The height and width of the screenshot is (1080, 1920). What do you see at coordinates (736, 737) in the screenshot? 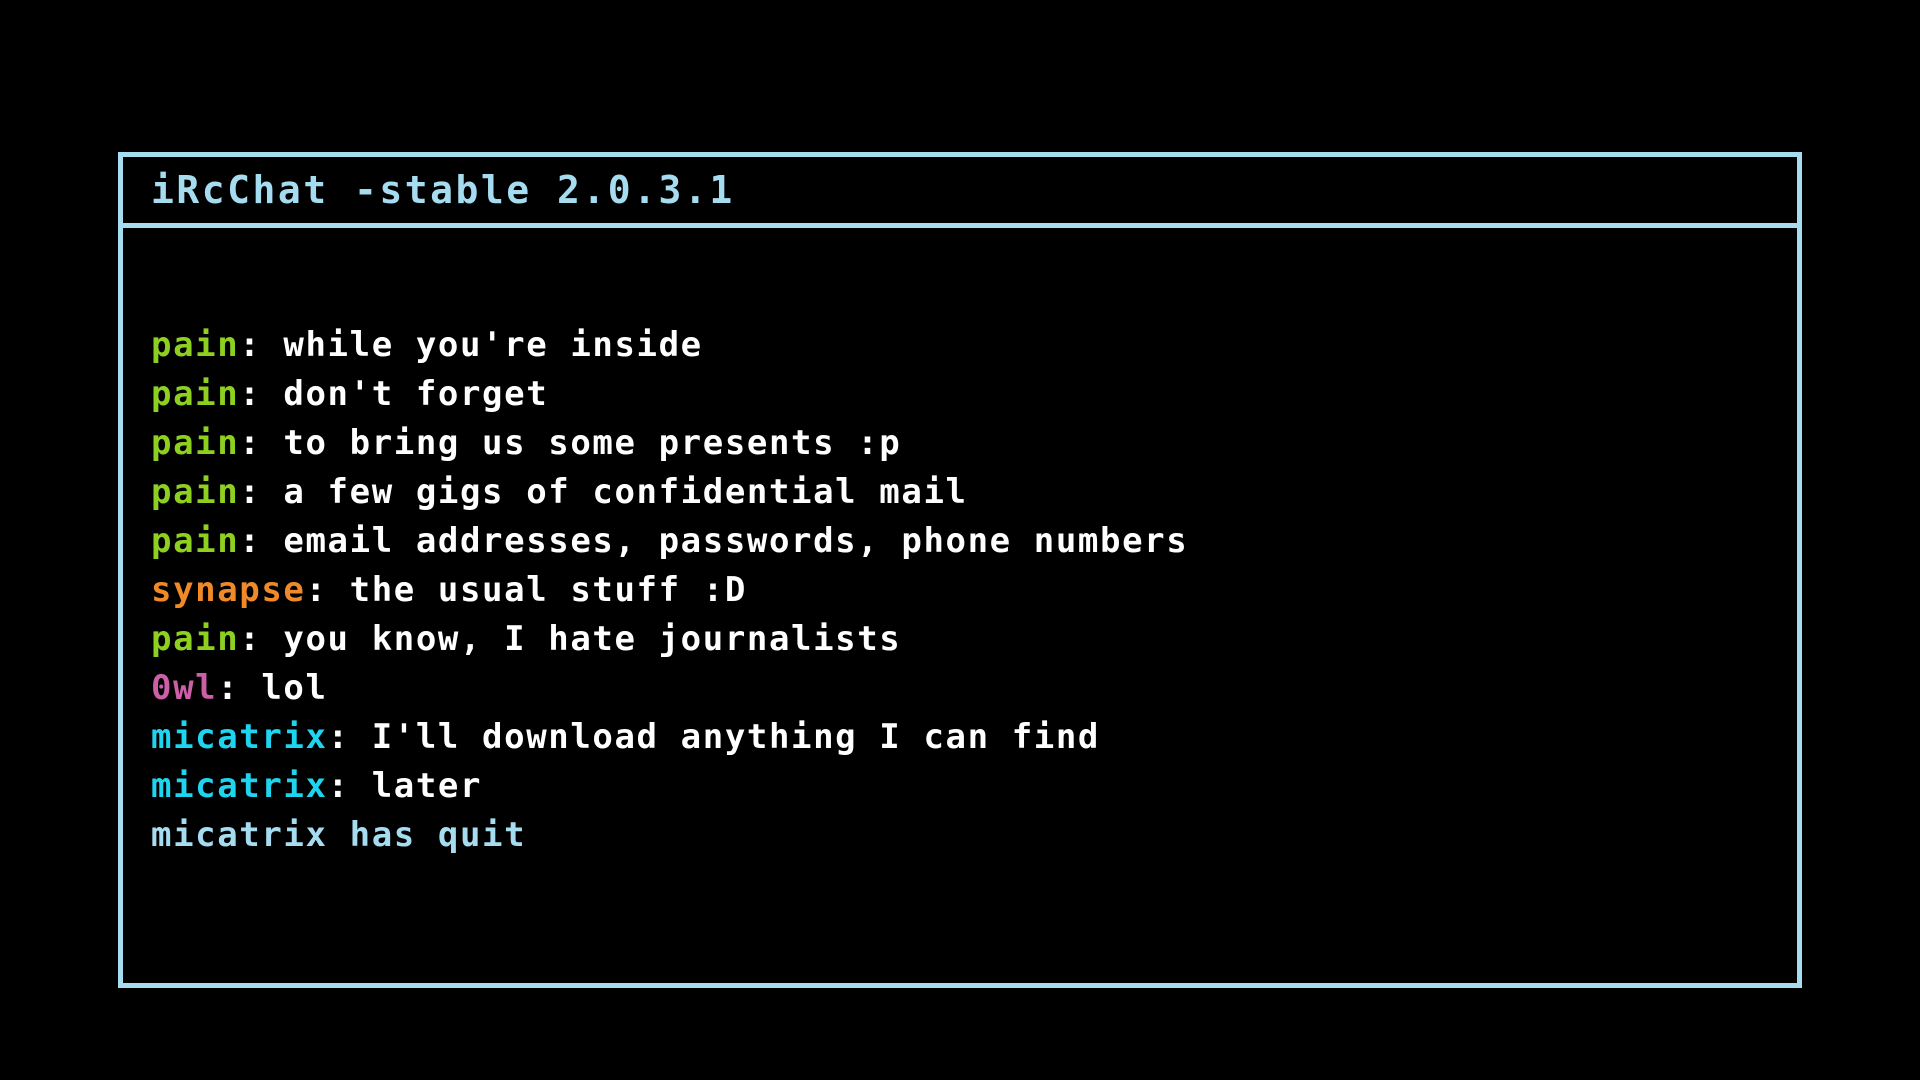
I see `chat-message-text: I'll download anything I can find` at bounding box center [736, 737].